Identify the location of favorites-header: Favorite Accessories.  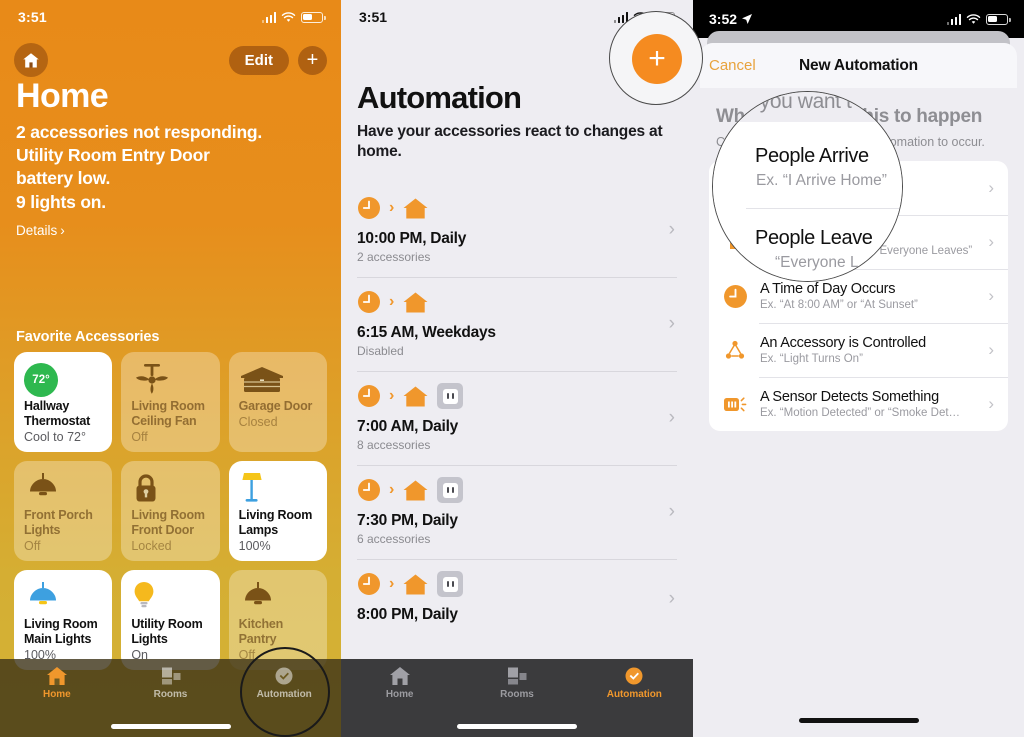
(88, 337).